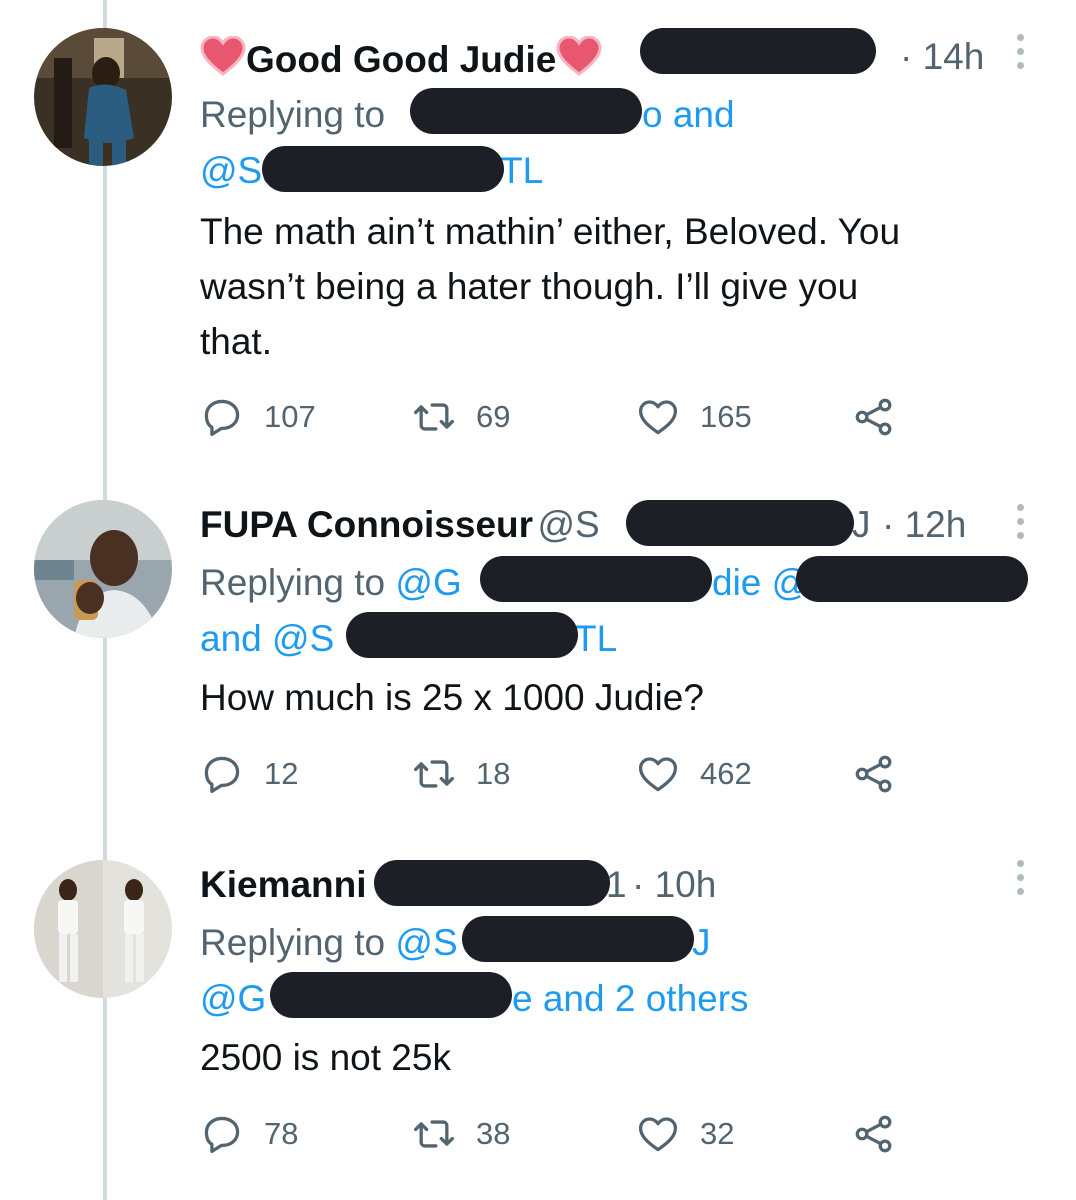 The width and height of the screenshot is (1076, 1200). I want to click on tweet-header: Kiemanni, so click(283, 884).